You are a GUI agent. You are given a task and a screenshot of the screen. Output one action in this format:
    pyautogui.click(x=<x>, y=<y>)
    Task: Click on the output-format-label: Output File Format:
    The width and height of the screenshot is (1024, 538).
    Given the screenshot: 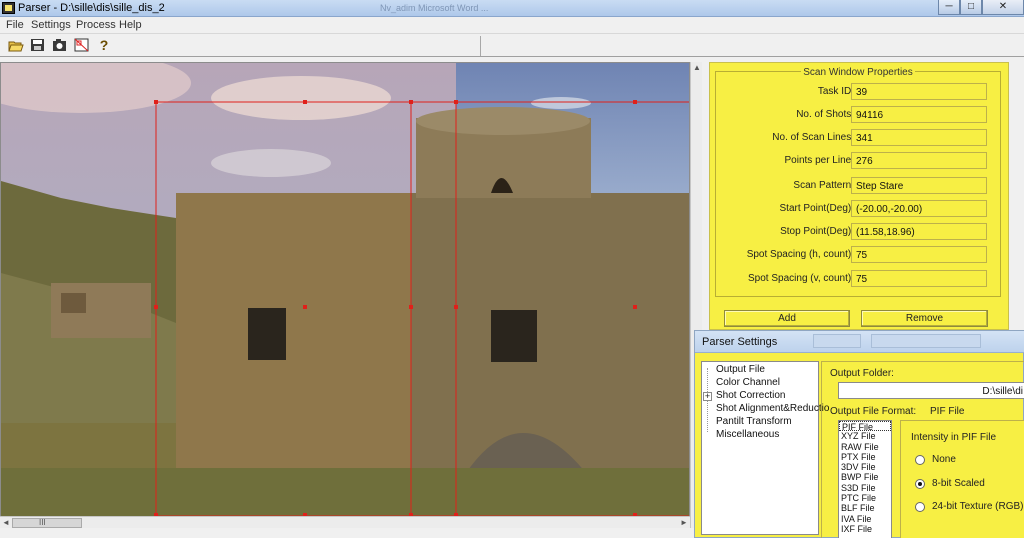 What is the action you would take?
    pyautogui.click(x=873, y=411)
    